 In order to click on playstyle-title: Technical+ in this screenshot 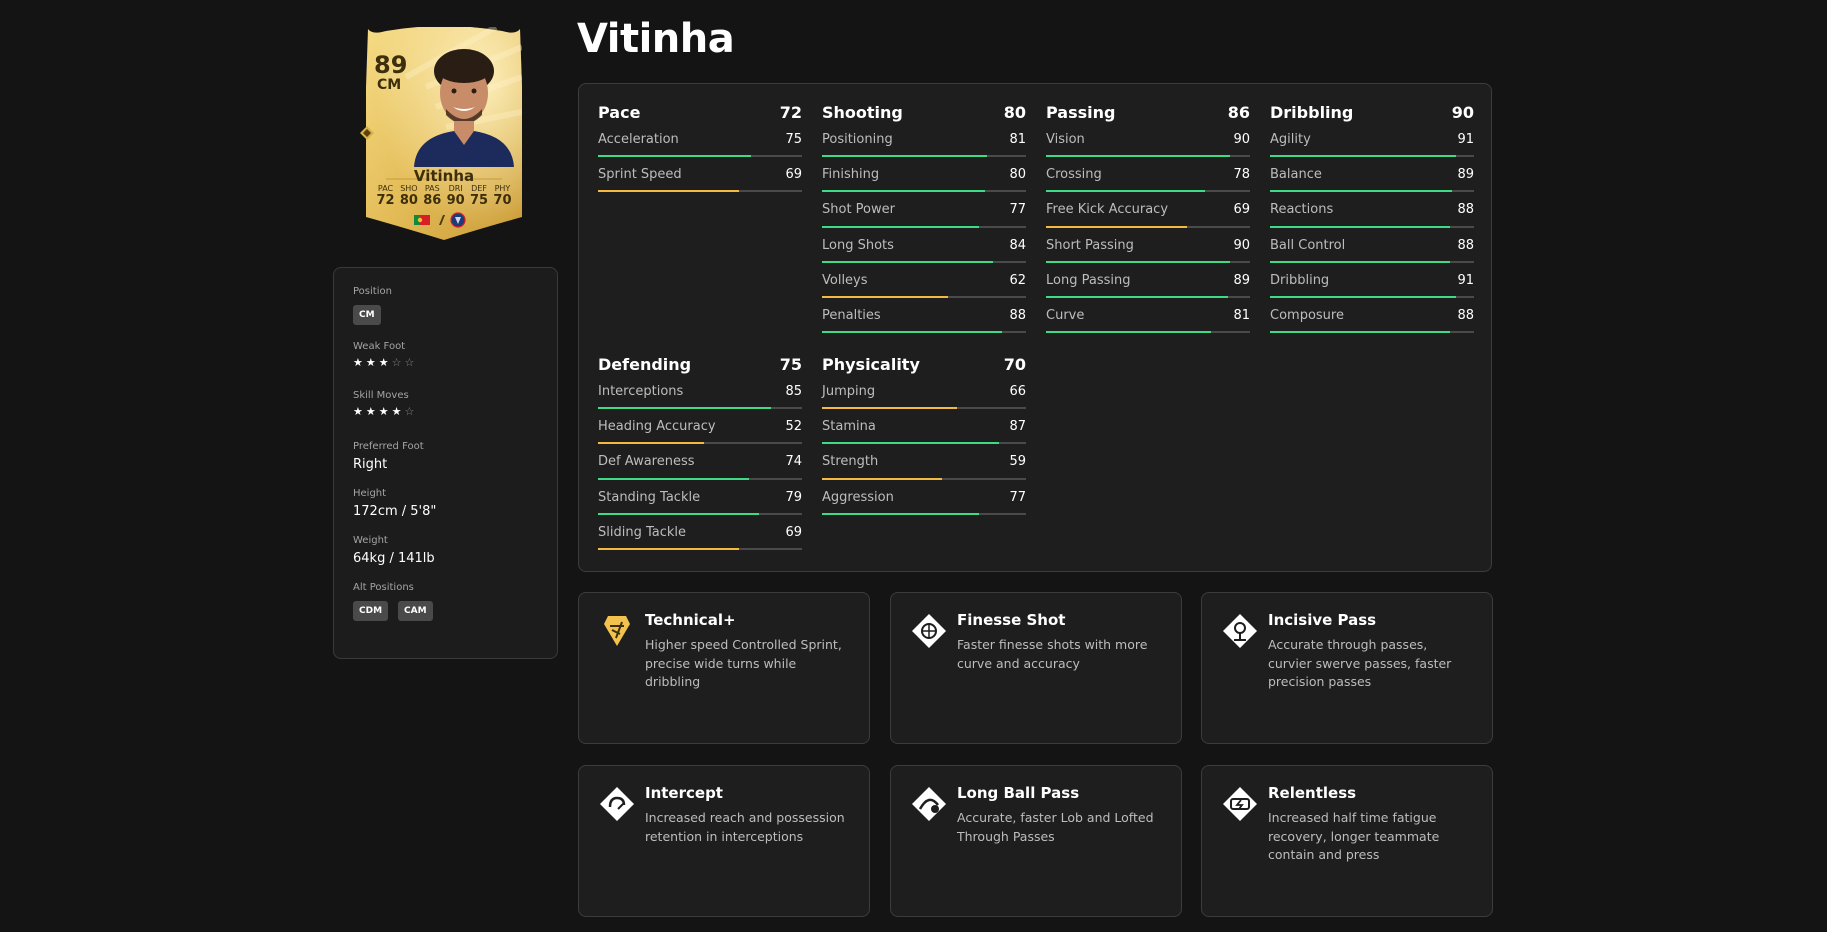, I will do `click(690, 620)`.